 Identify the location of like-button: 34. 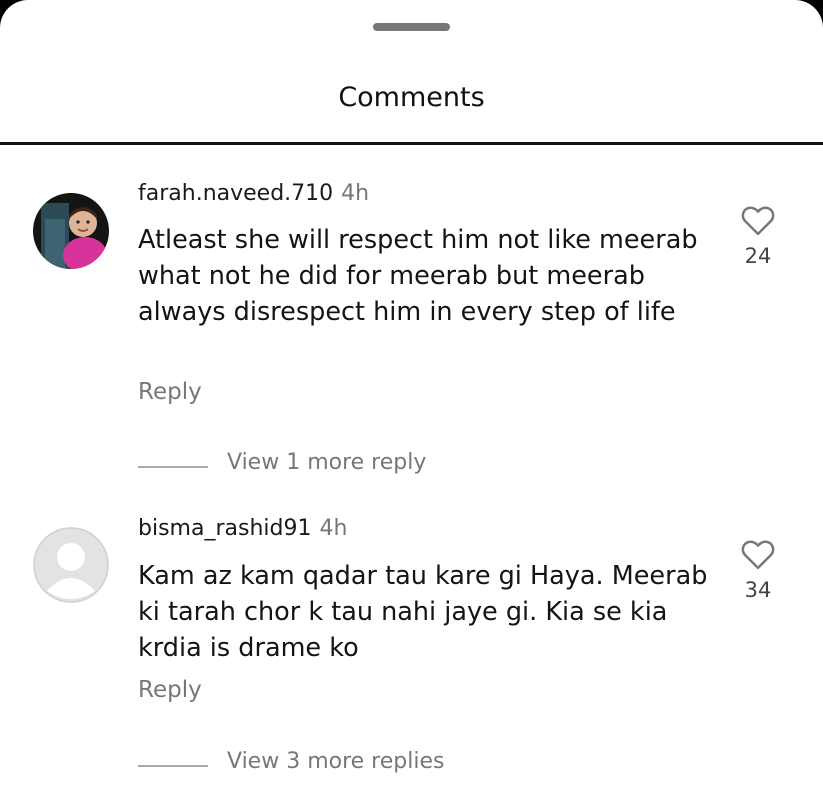
(758, 570).